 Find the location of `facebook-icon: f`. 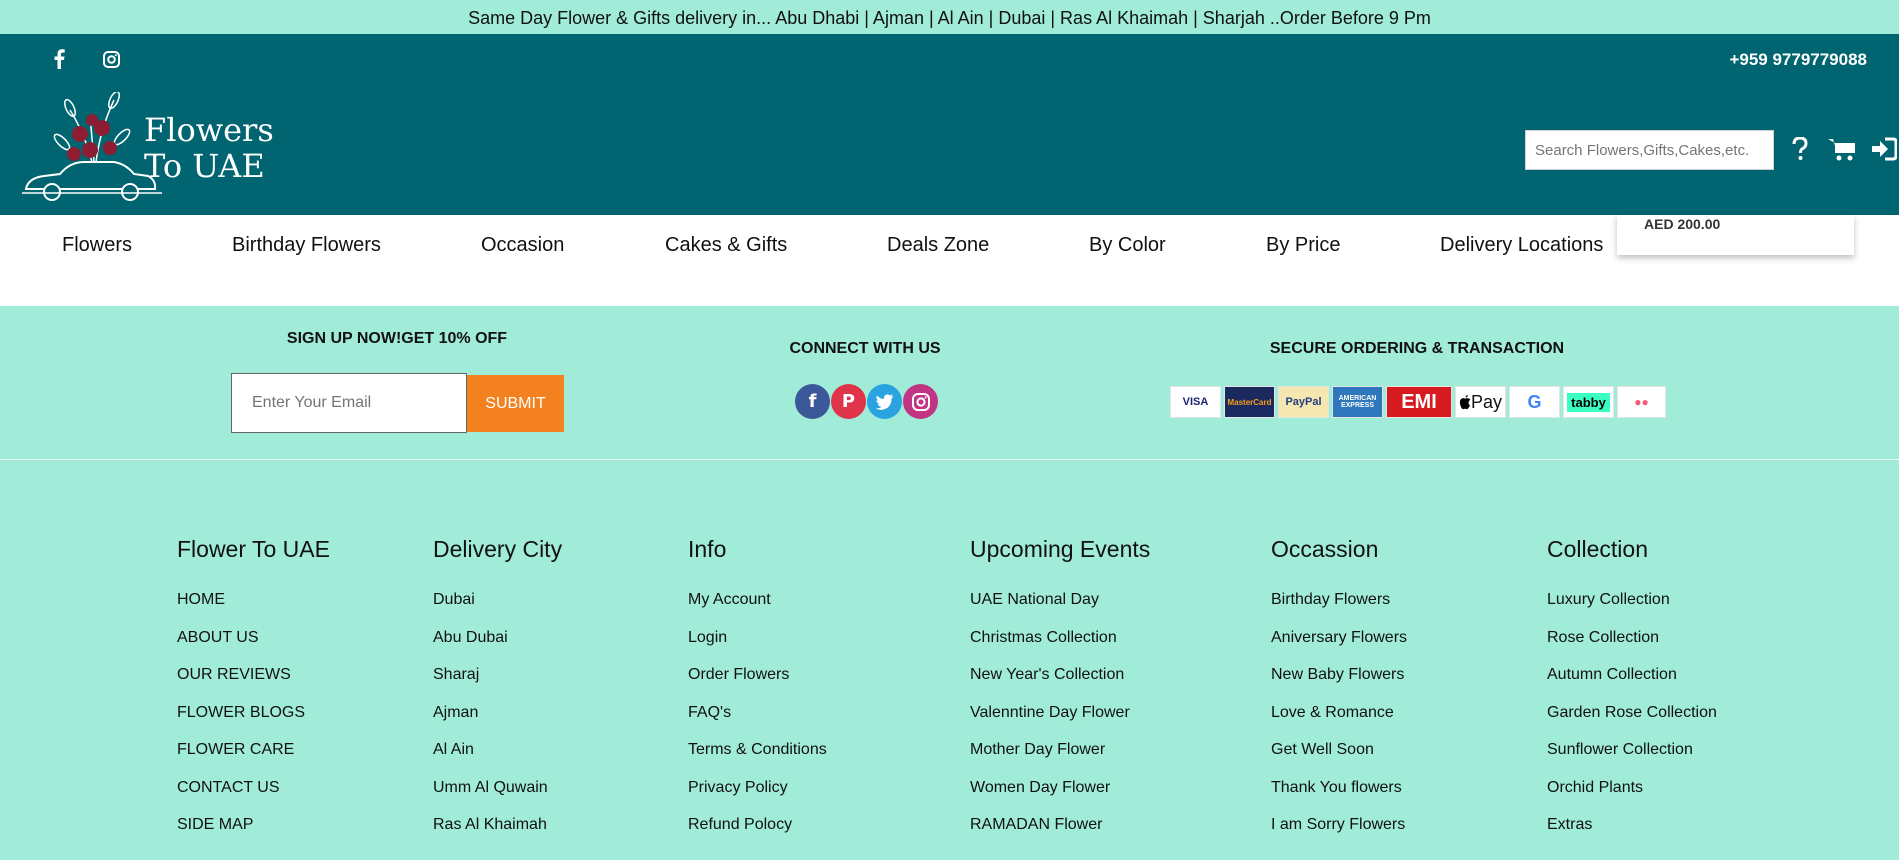

facebook-icon: f is located at coordinates (812, 401).